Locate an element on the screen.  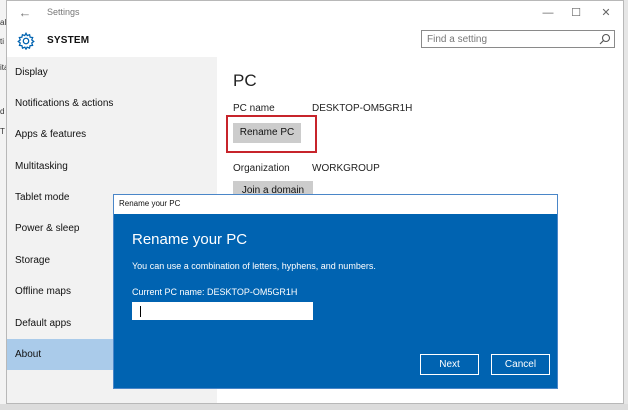
next-button: Next is located at coordinates (449, 364).